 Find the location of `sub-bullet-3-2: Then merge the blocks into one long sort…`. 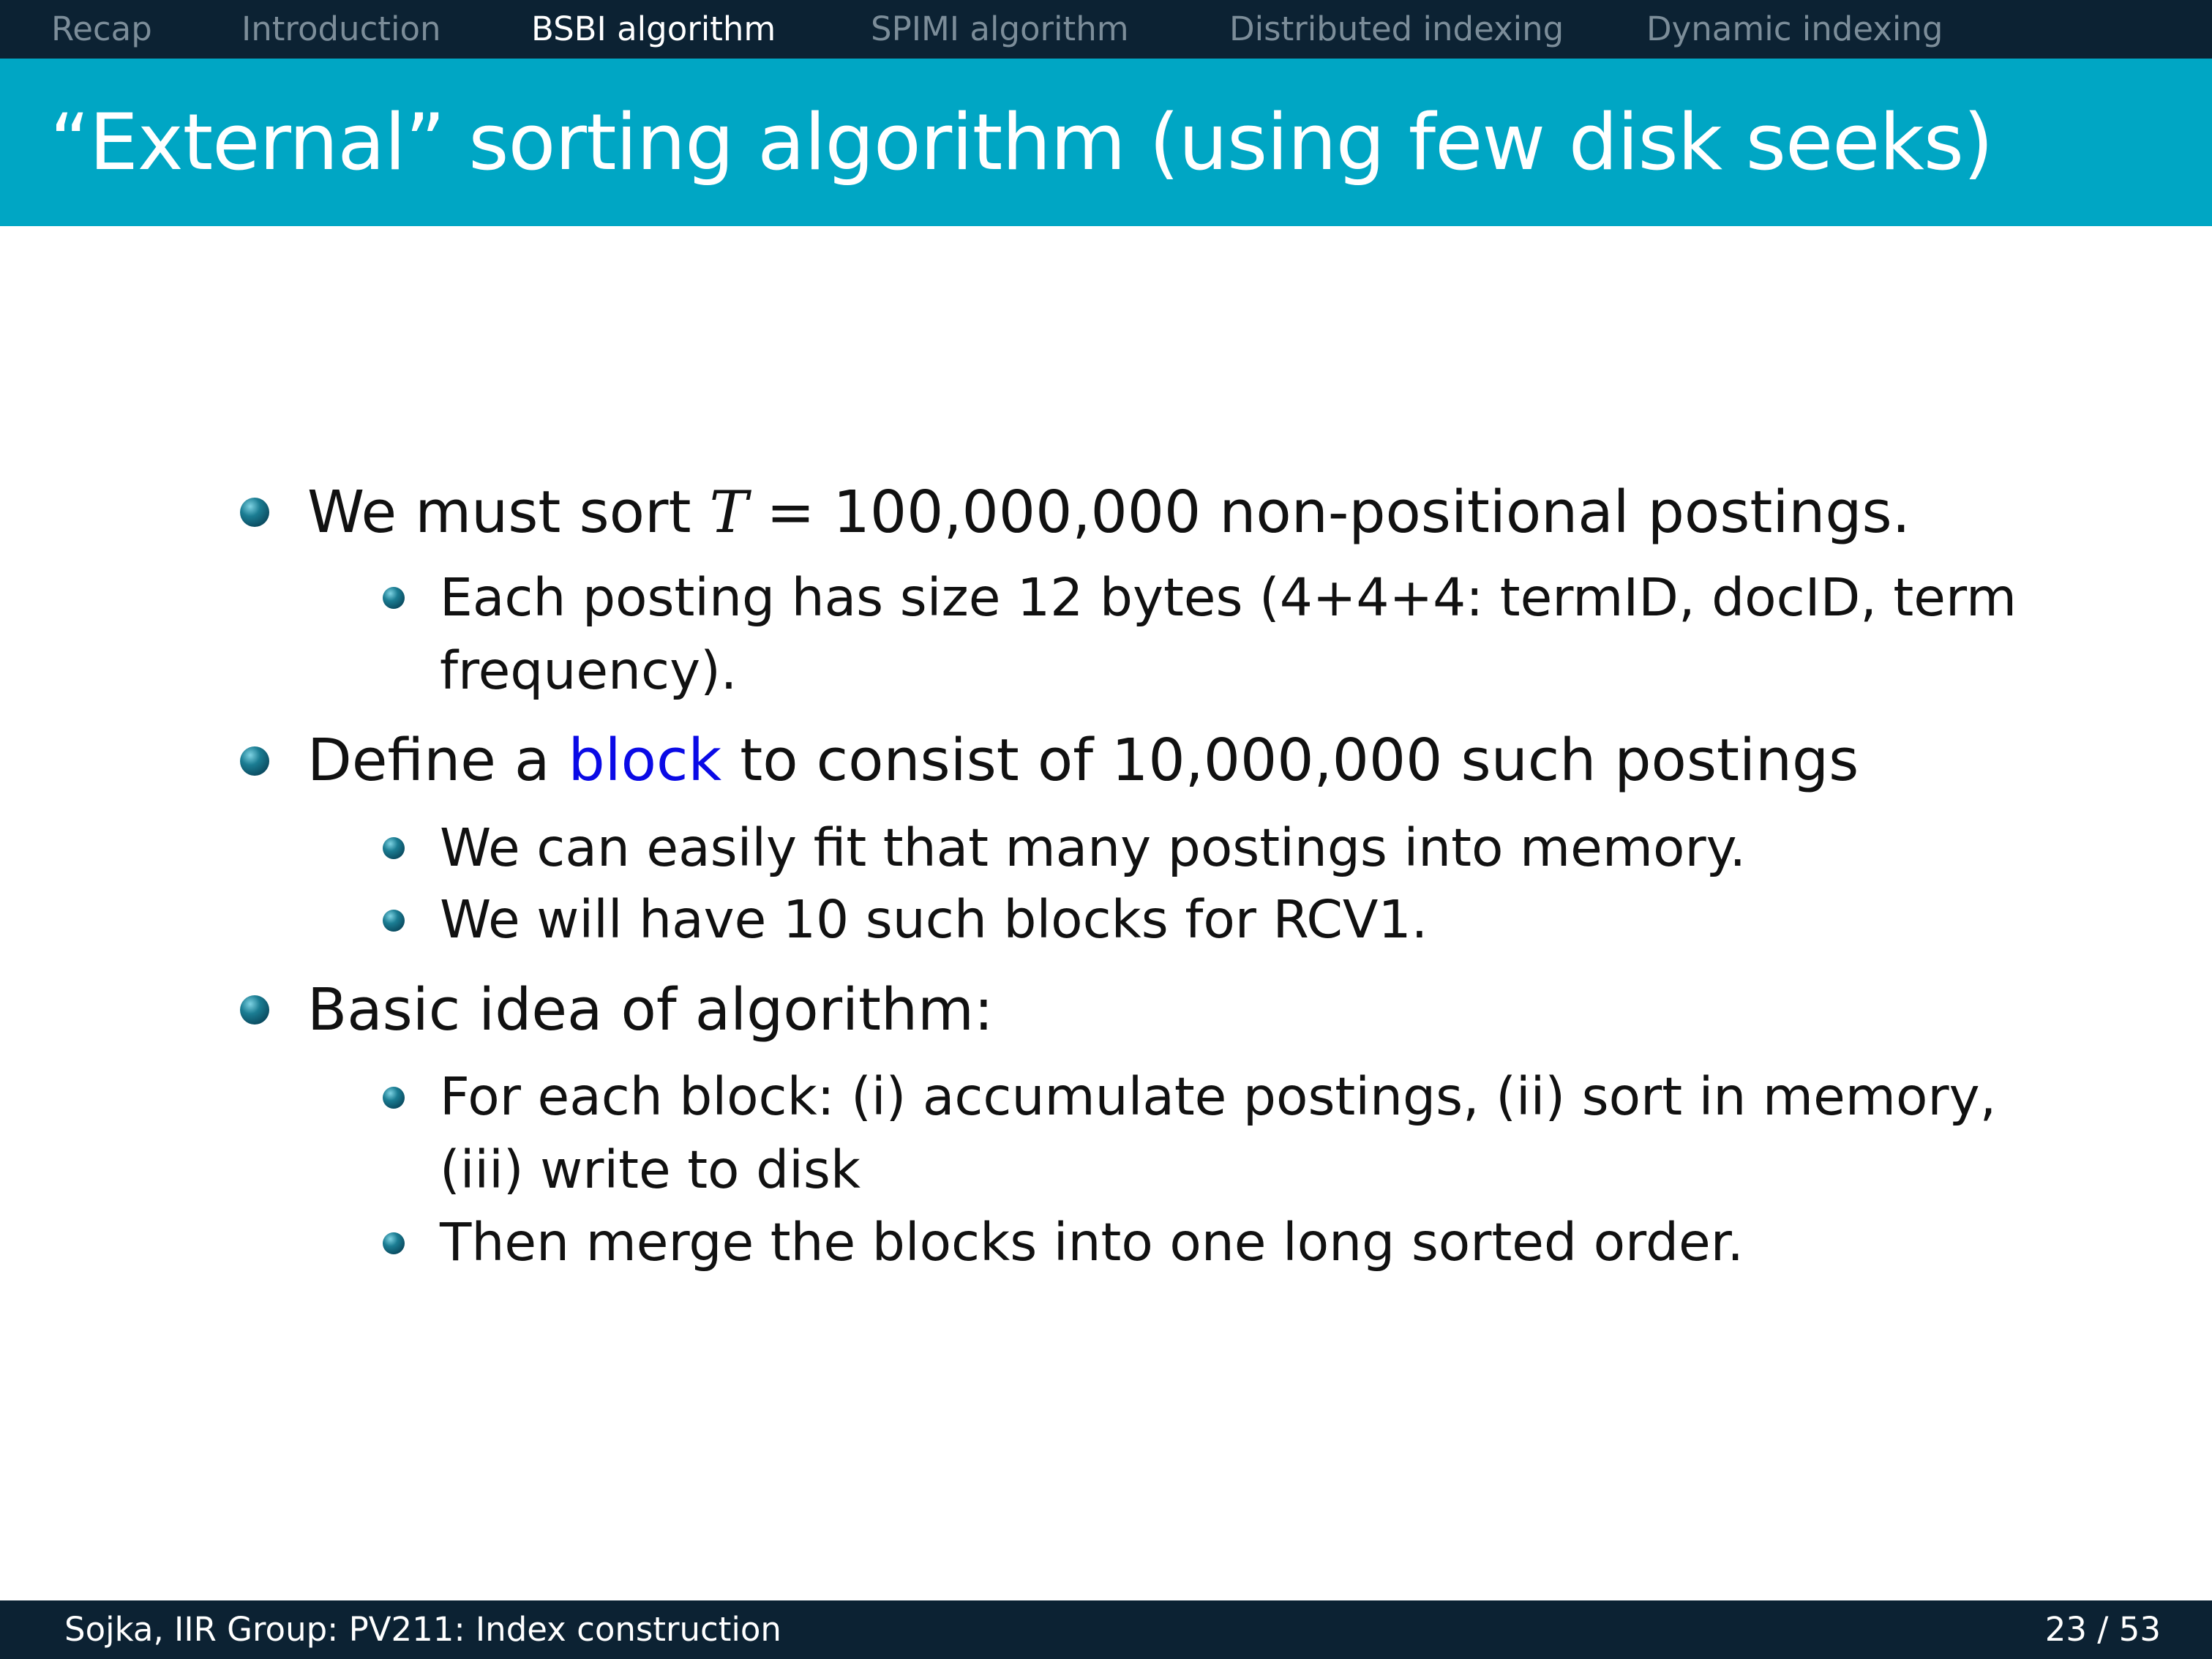

sub-bullet-3-2: Then merge the blocks into one long sort… is located at coordinates (1092, 1242).